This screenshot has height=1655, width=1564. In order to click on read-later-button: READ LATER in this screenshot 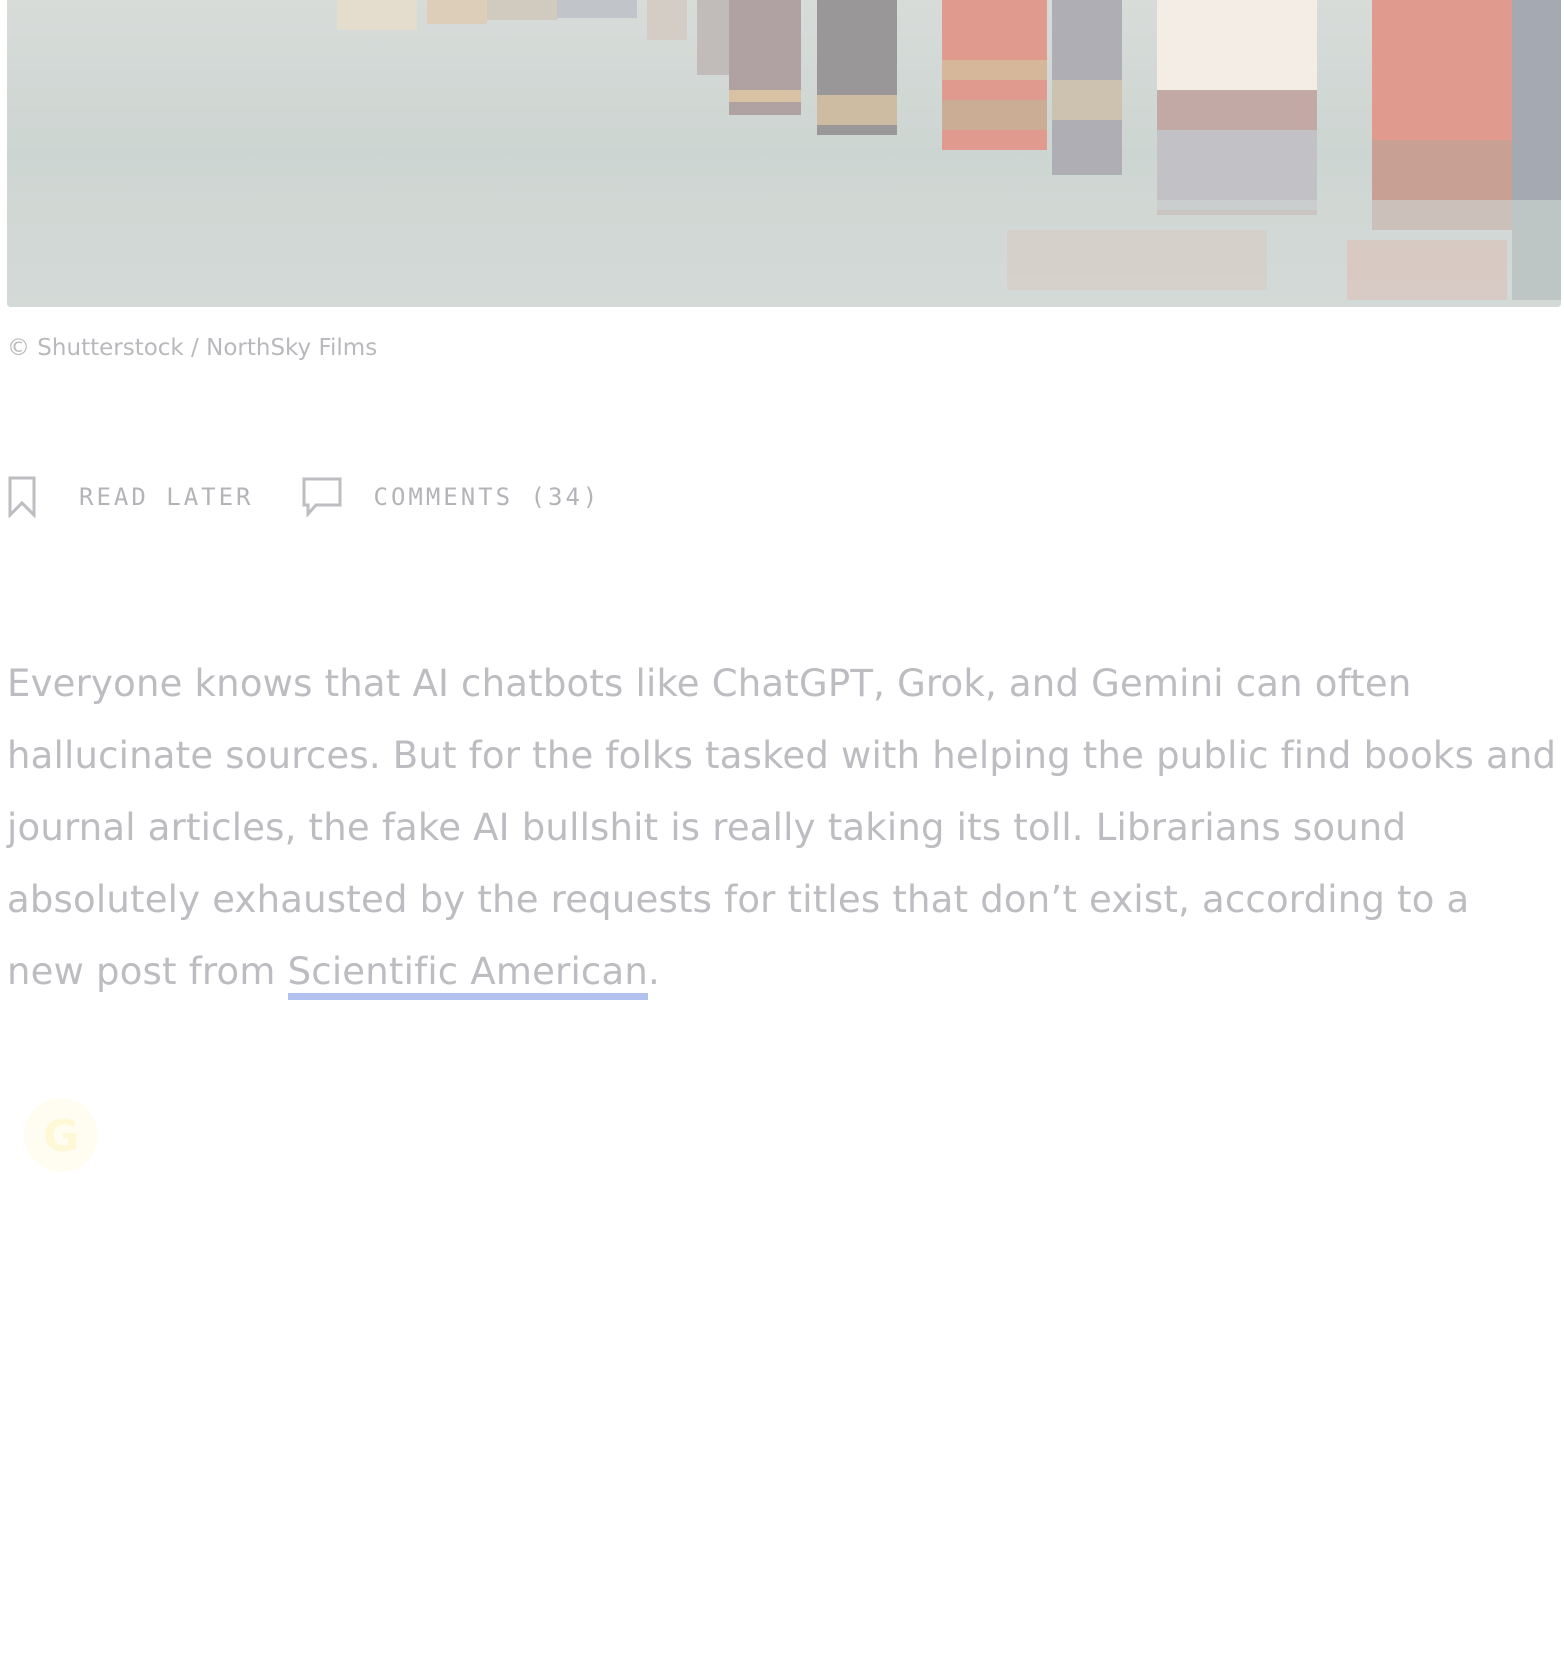, I will do `click(130, 497)`.